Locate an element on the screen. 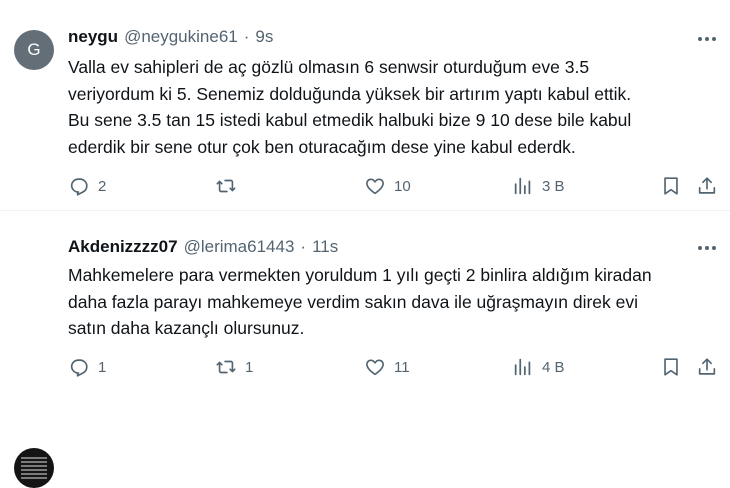 Image resolution: width=730 pixels, height=488 pixels. reply-button: 1 is located at coordinates (87, 367).